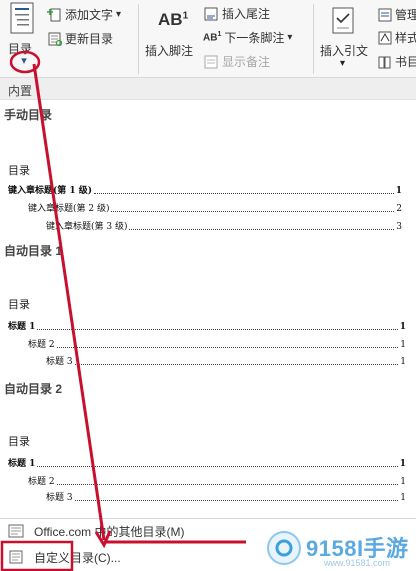 The width and height of the screenshot is (416, 571). Describe the element at coordinates (87, 227) in the screenshot. I see `toc-line-label: 键入章标题(第 3 级)` at that location.